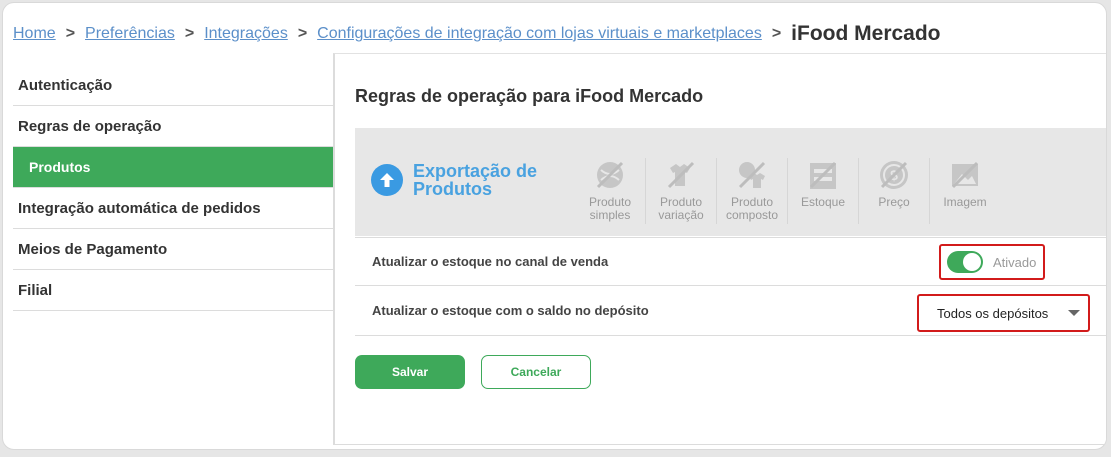 The width and height of the screenshot is (1111, 457). I want to click on chevron-down-icon, so click(1074, 313).